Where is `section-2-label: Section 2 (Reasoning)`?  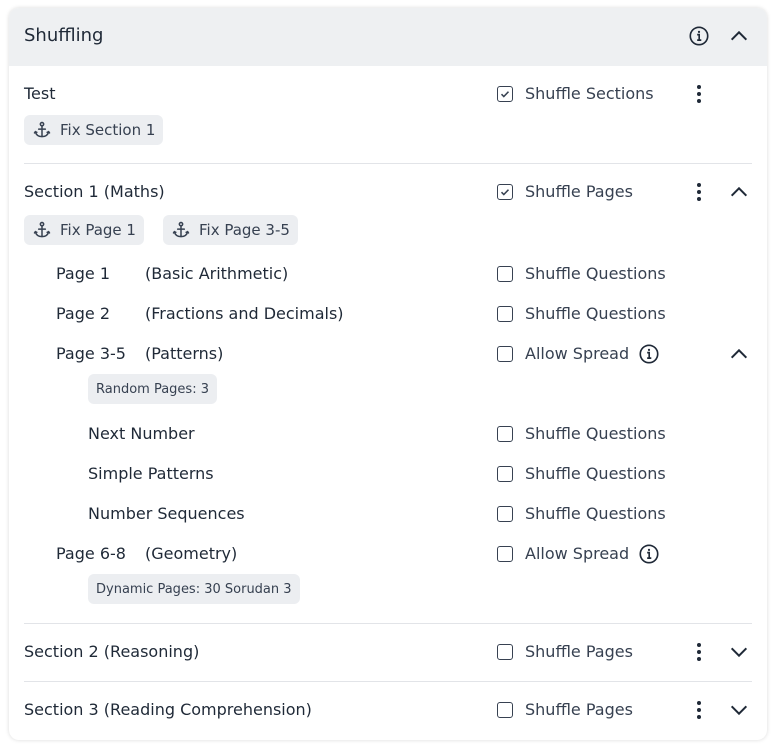
section-2-label: Section 2 (Reasoning) is located at coordinates (112, 651).